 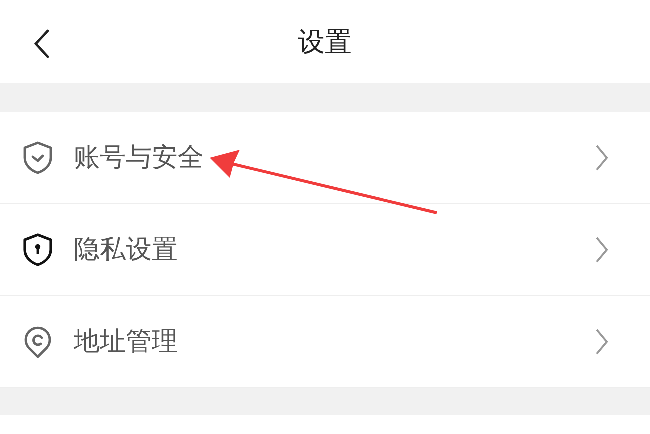 What do you see at coordinates (126, 250) in the screenshot?
I see `item-label: 隐私设置` at bounding box center [126, 250].